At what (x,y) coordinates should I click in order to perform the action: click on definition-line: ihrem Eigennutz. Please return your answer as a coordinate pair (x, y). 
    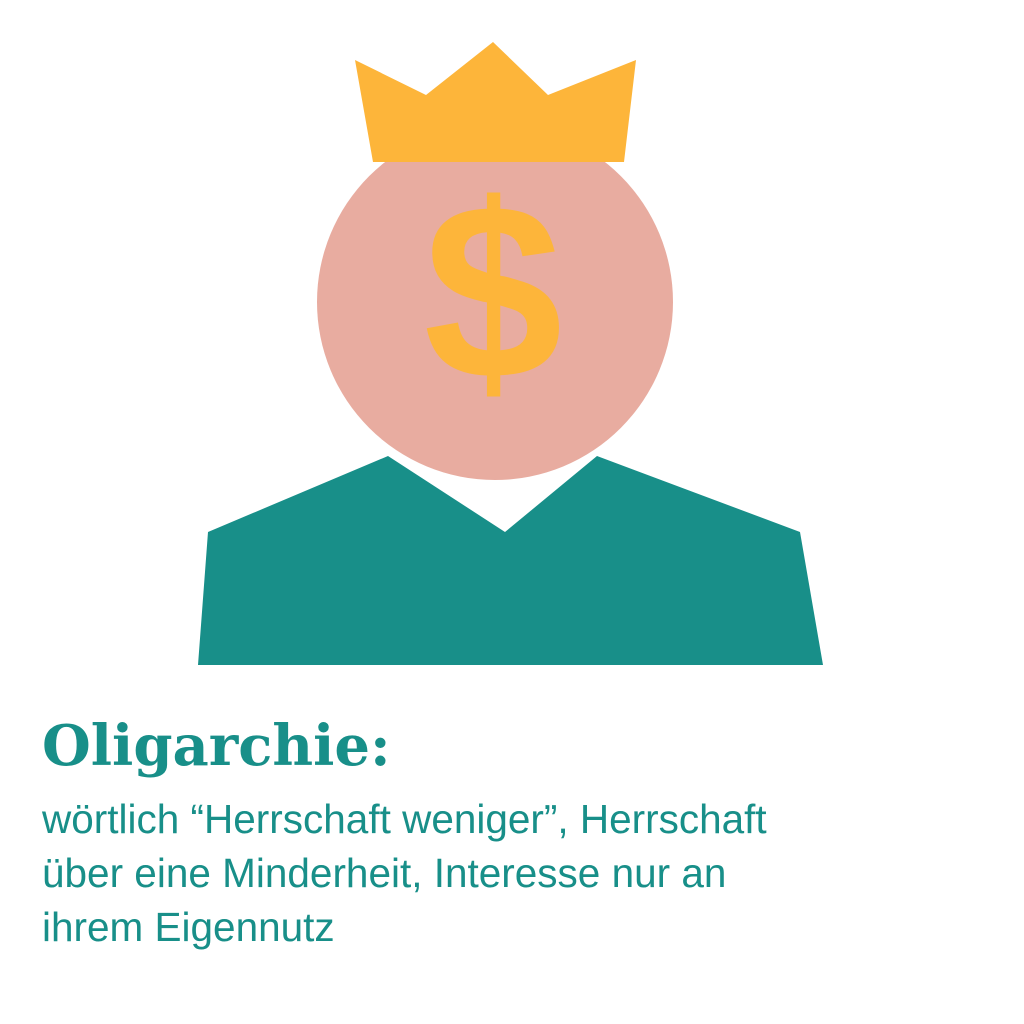
    Looking at the image, I should click on (188, 927).